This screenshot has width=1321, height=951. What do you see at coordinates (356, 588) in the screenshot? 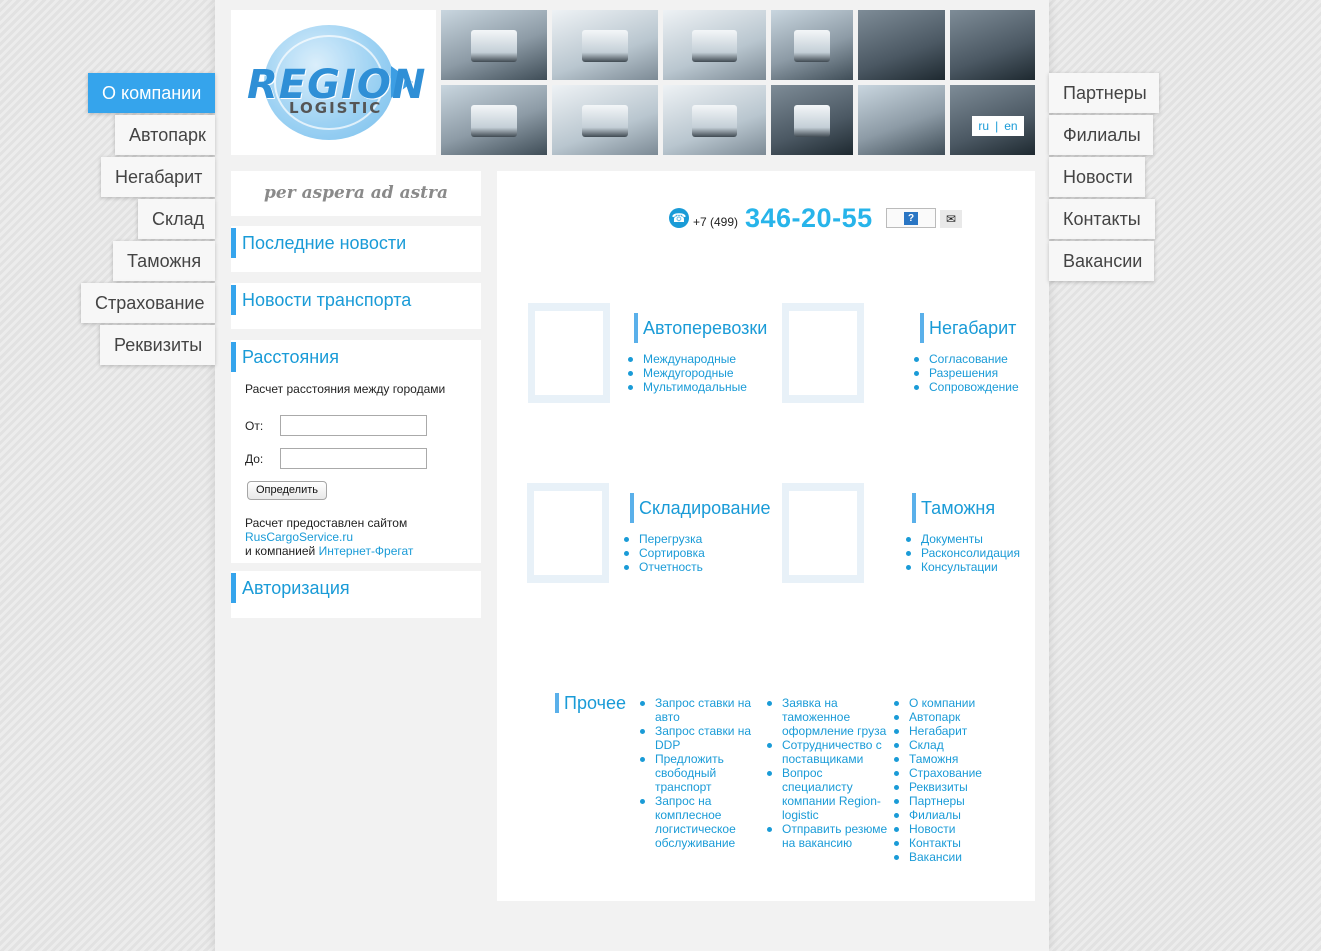
I see `auth-link: Авторизация` at bounding box center [356, 588].